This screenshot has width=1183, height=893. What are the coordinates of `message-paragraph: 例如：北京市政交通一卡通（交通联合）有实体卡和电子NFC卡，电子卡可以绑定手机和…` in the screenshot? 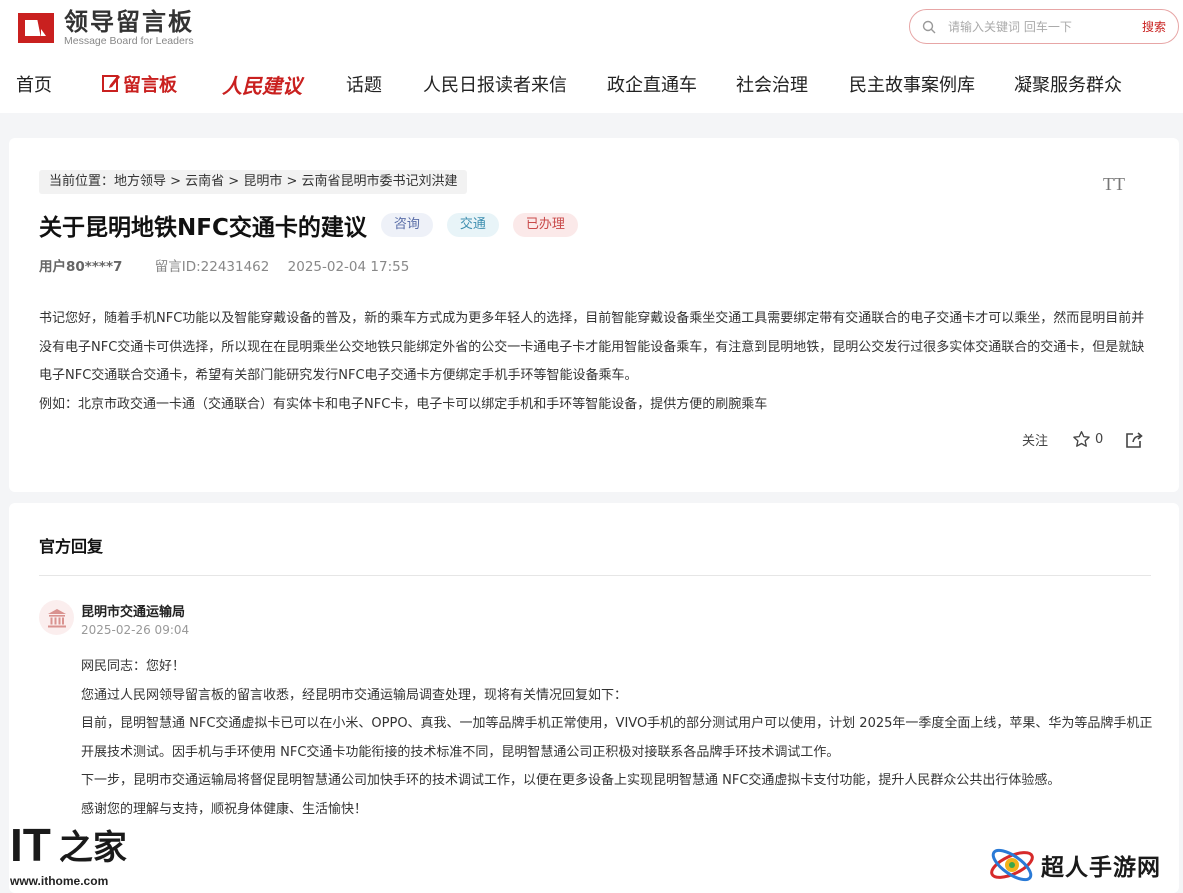 It's located at (403, 404).